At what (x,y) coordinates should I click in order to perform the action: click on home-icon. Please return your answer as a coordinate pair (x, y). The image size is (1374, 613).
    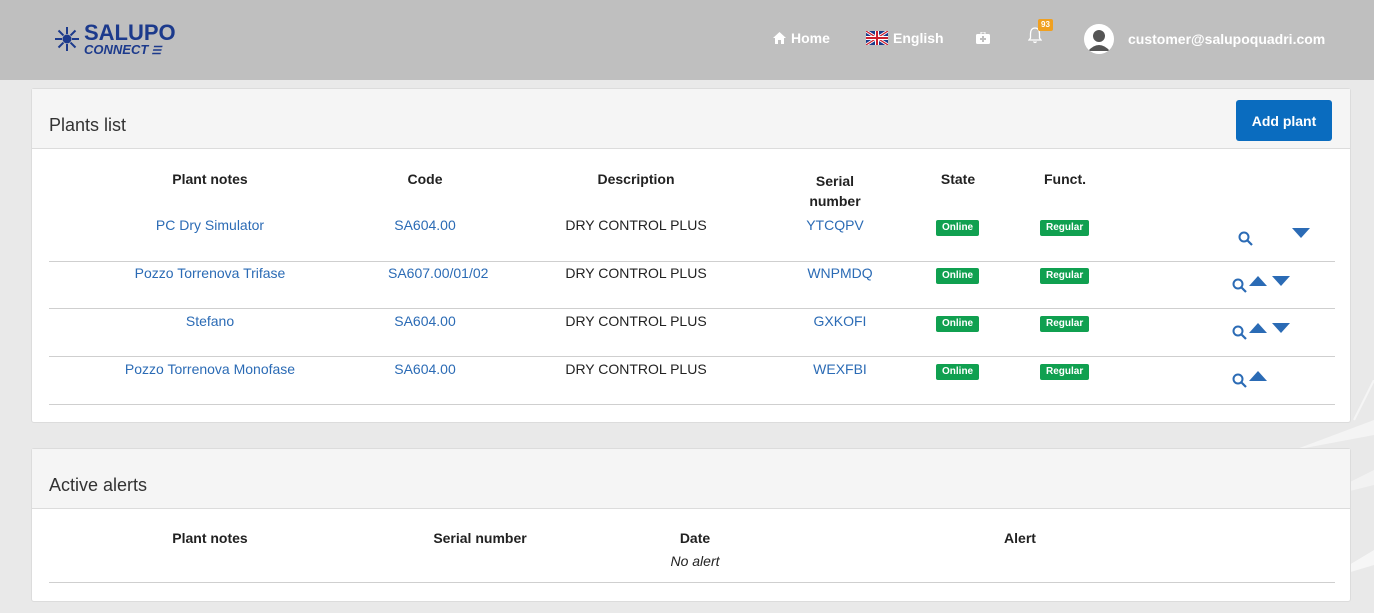
    Looking at the image, I should click on (779, 38).